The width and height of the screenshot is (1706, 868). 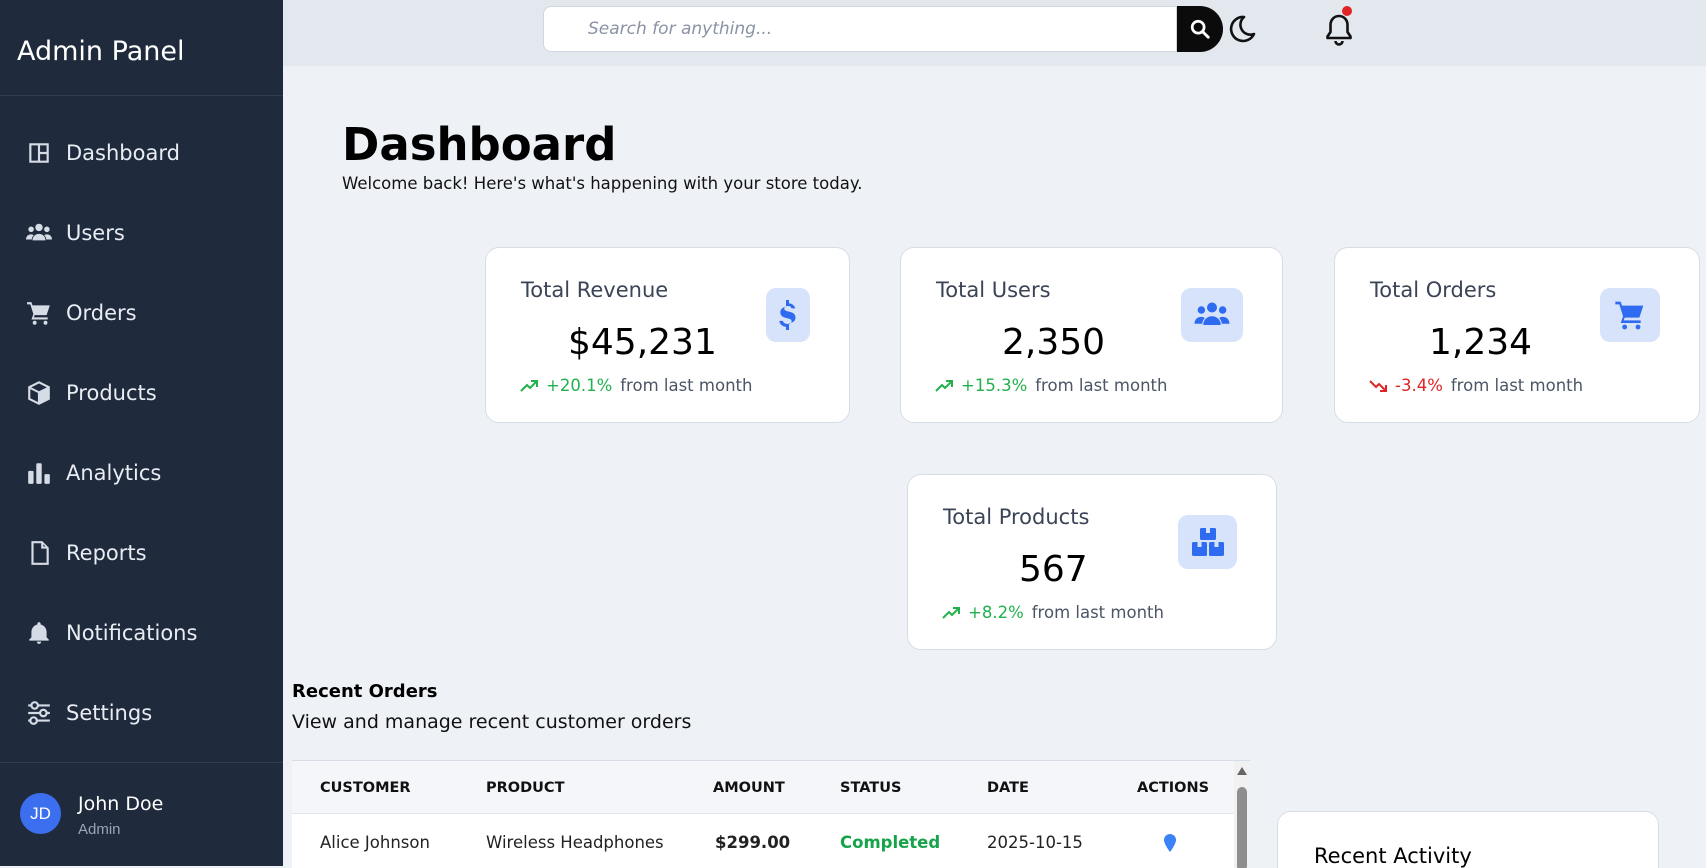 I want to click on search-input, so click(x=860, y=29).